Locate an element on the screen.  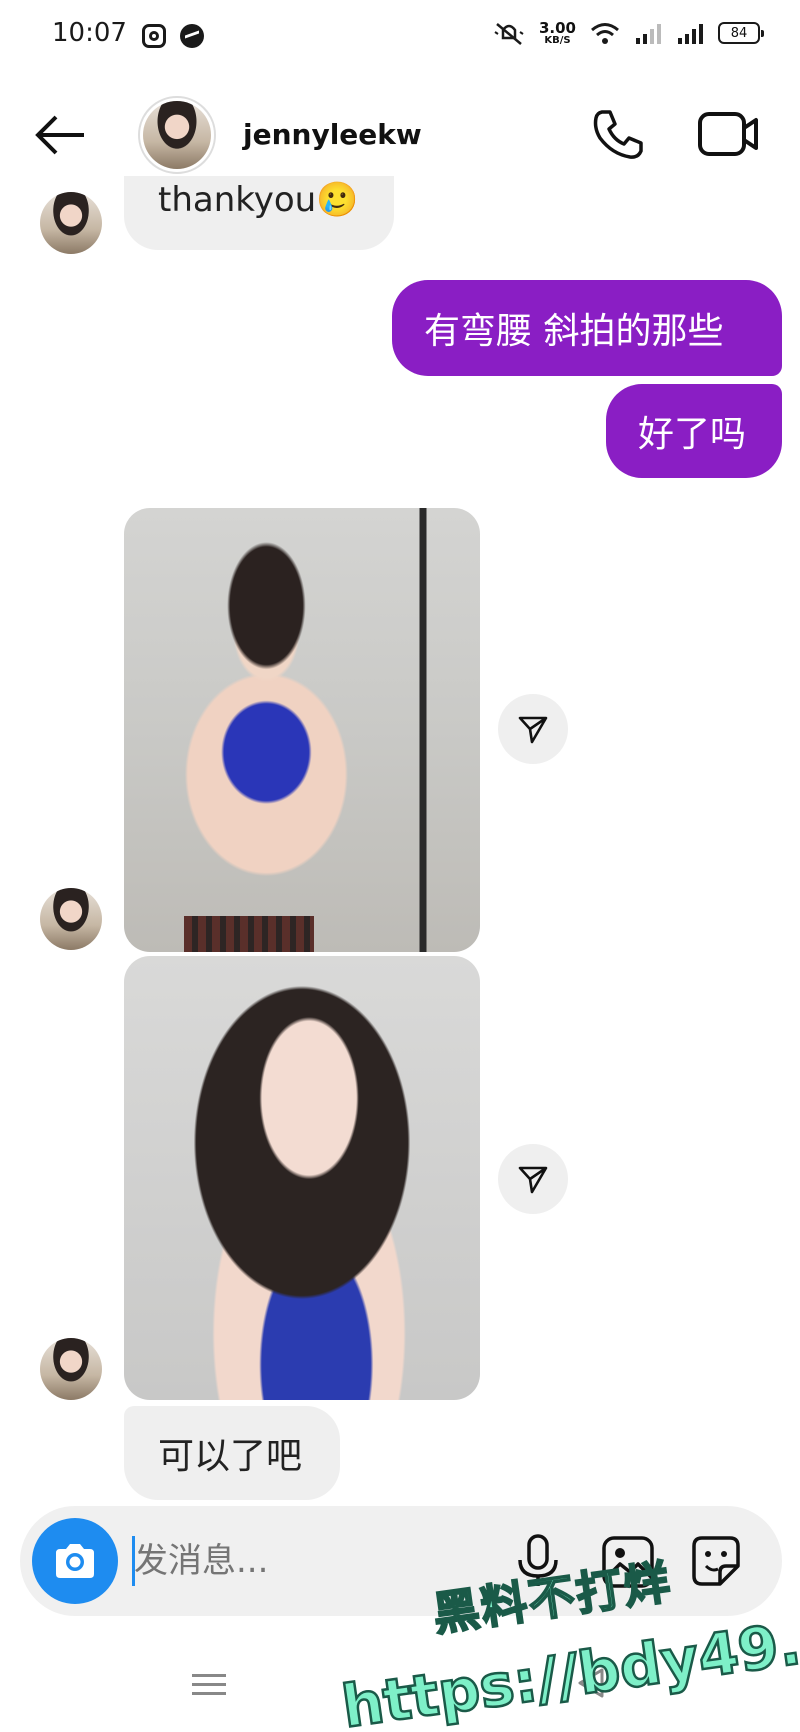
chat-header: jennyleekw is located at coordinates (400, 135).